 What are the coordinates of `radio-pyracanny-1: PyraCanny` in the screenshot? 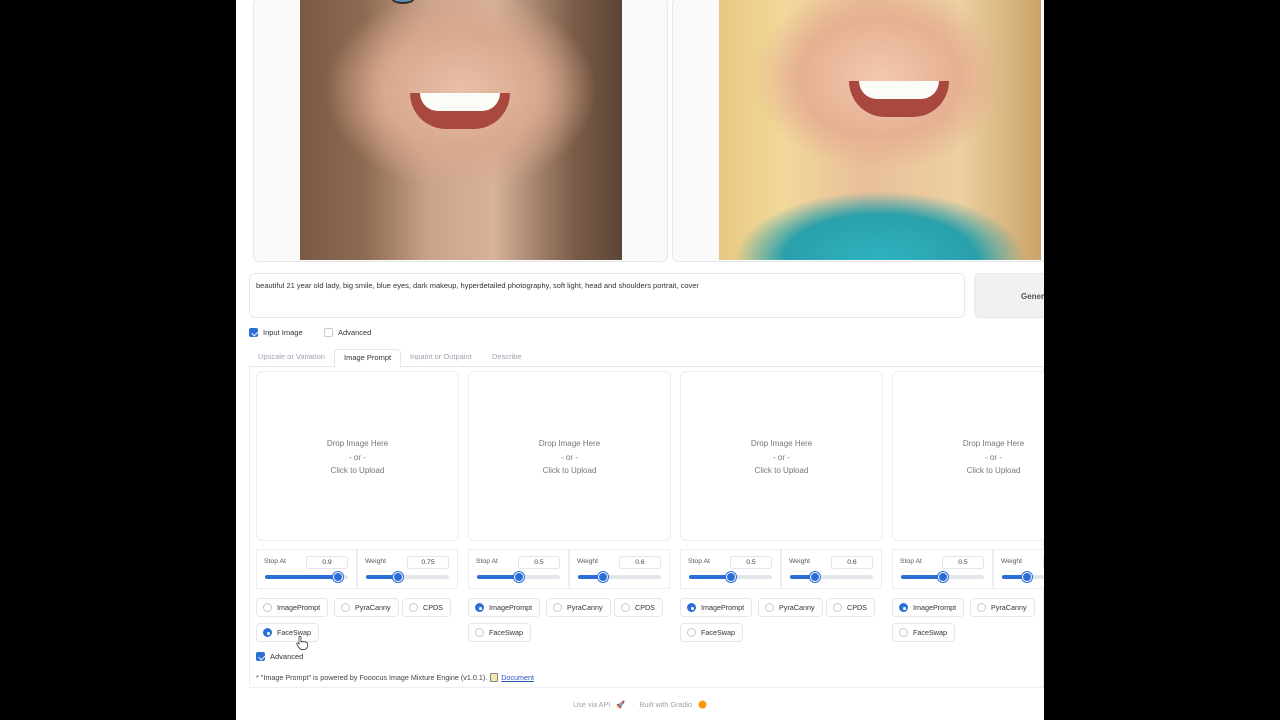 It's located at (366, 607).